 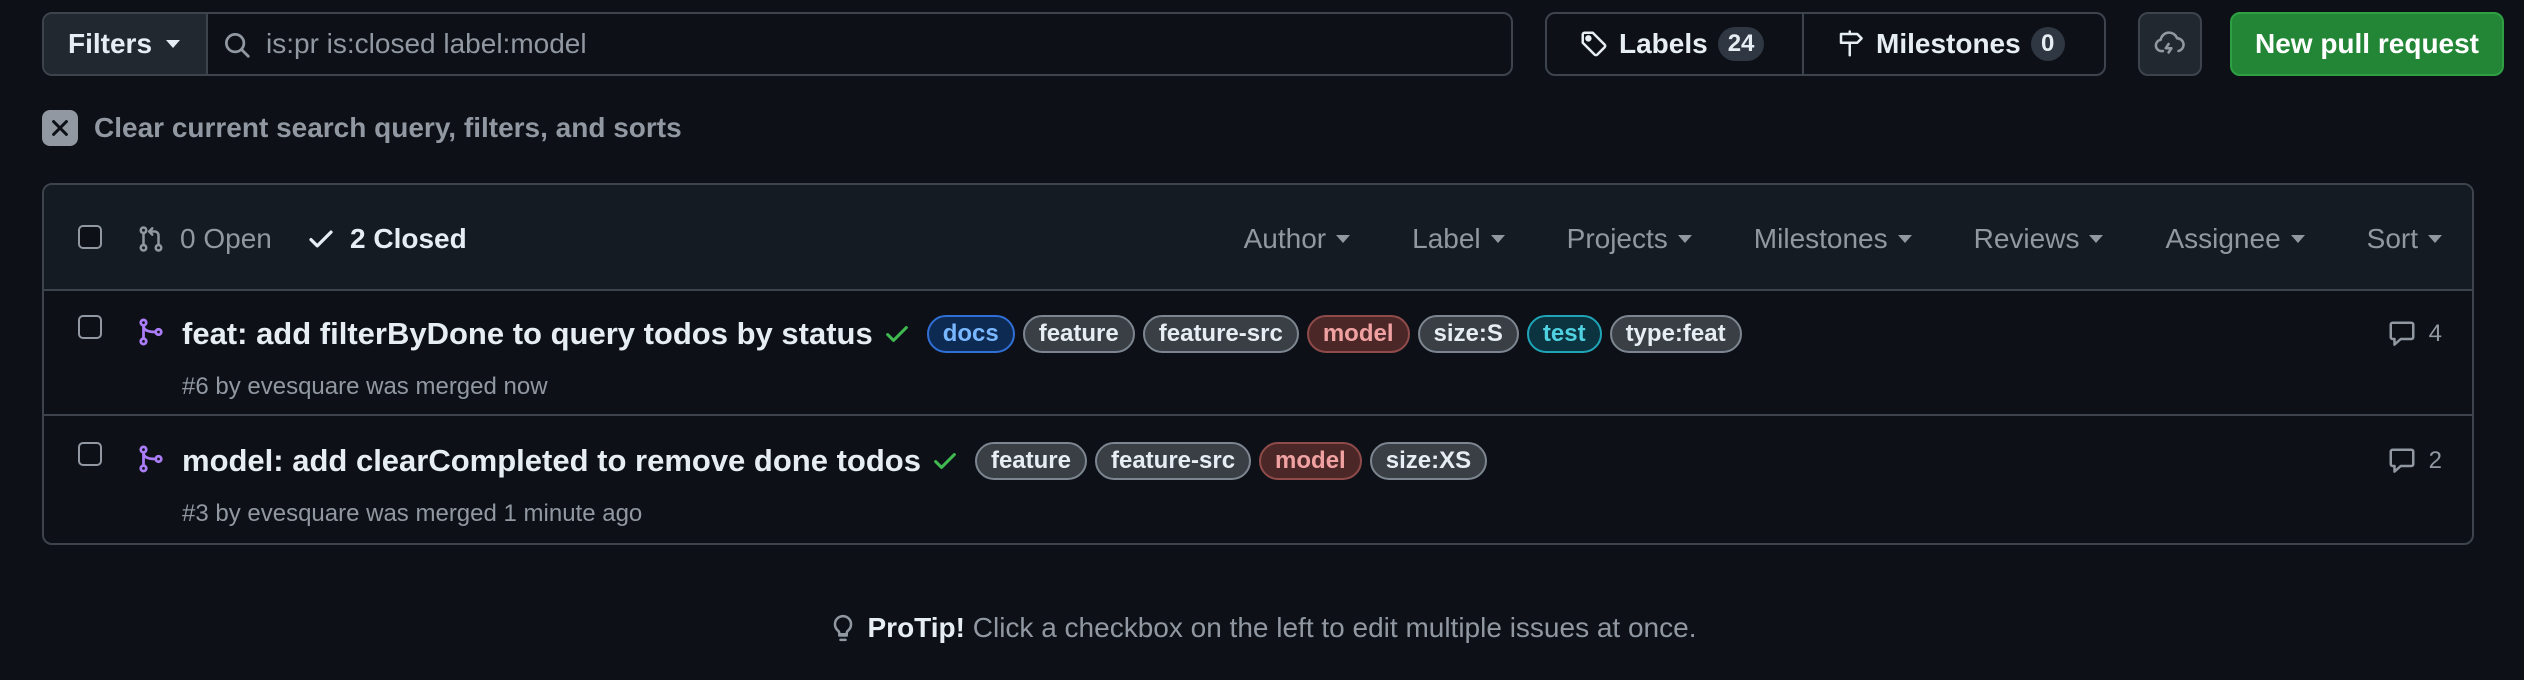 I want to click on select-all-checkbox, so click(x=90, y=237).